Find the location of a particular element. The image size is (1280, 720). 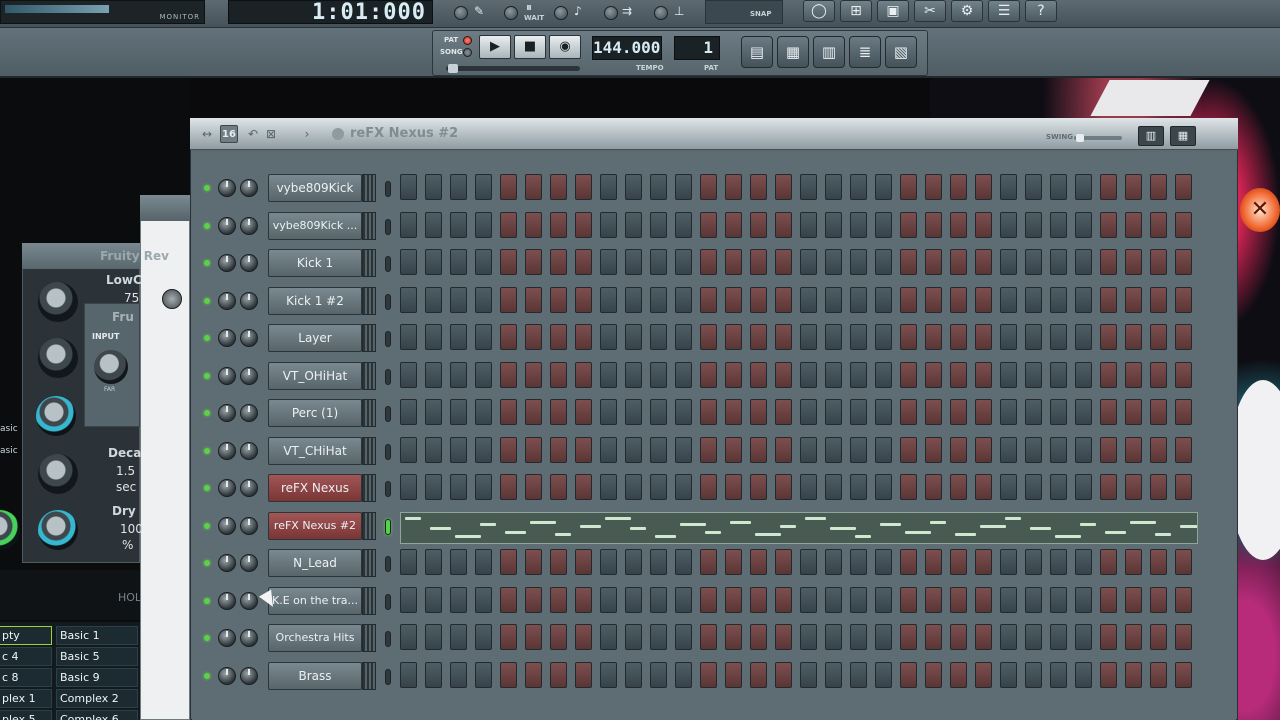

save-icon: ▣ is located at coordinates (893, 11).